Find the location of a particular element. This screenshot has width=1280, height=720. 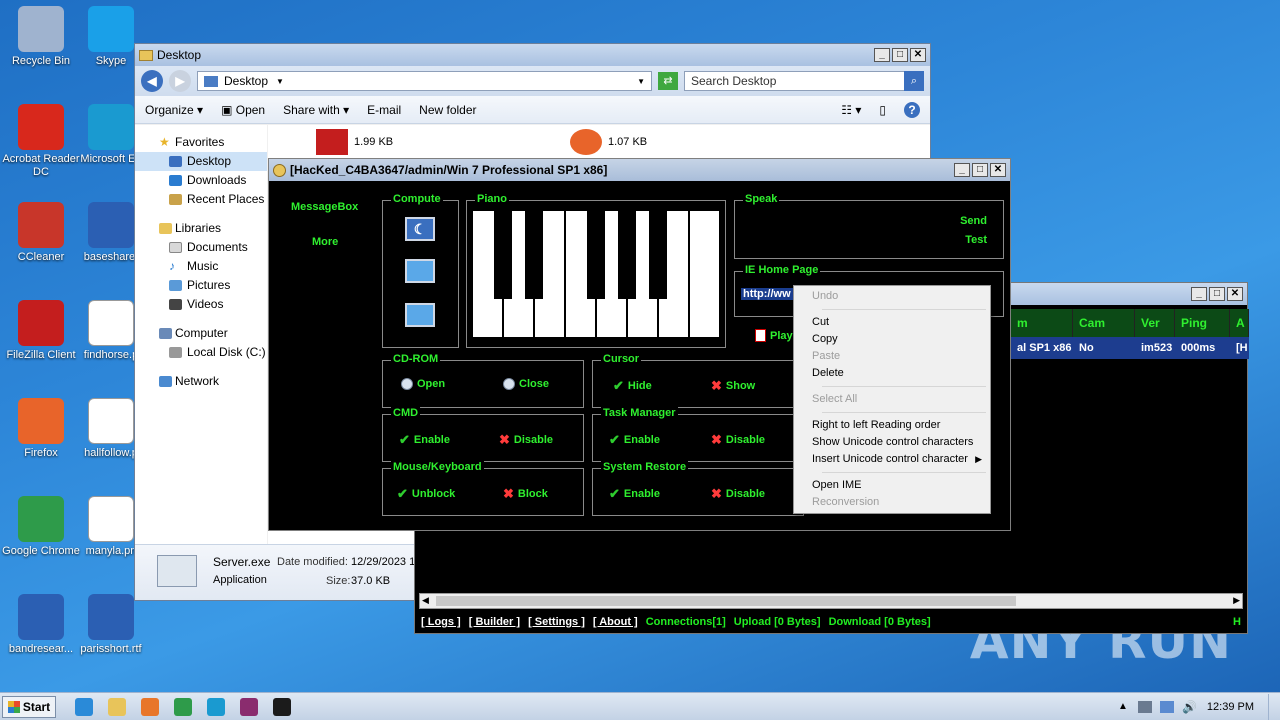

search-input: Search Desktop is located at coordinates (795, 81).